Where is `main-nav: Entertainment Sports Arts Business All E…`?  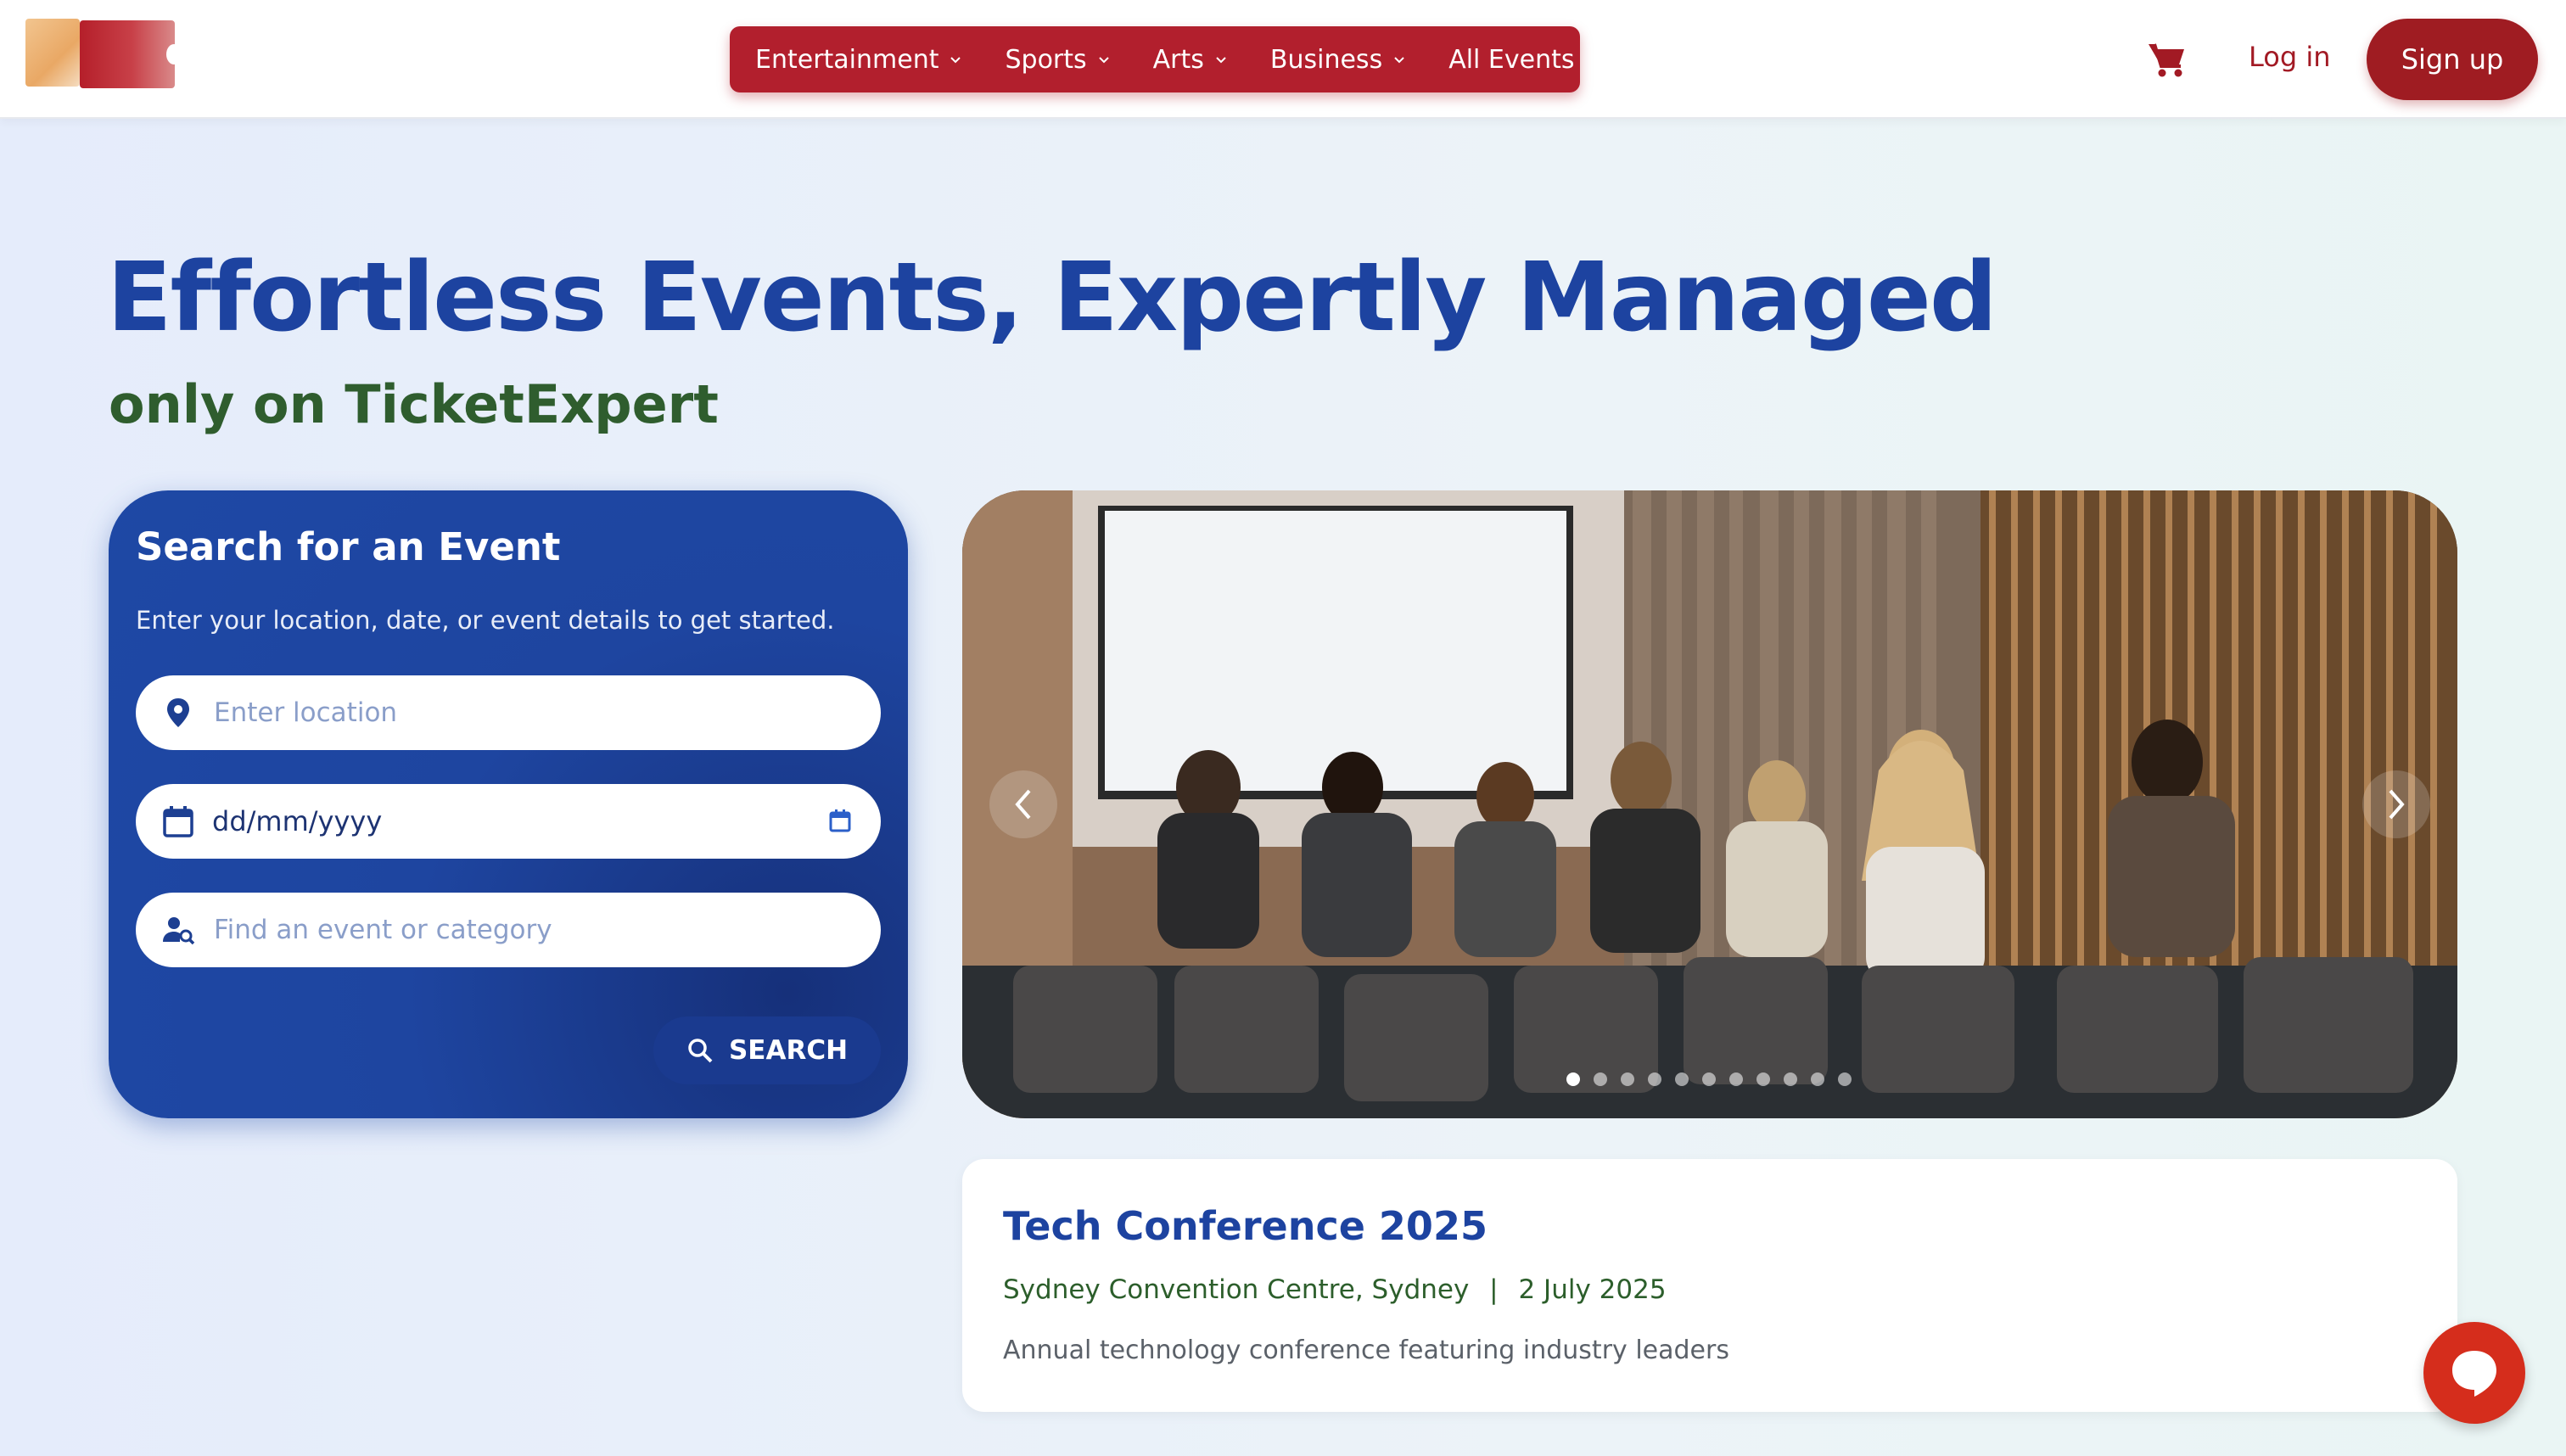 main-nav: Entertainment Sports Arts Business All E… is located at coordinates (1155, 59).